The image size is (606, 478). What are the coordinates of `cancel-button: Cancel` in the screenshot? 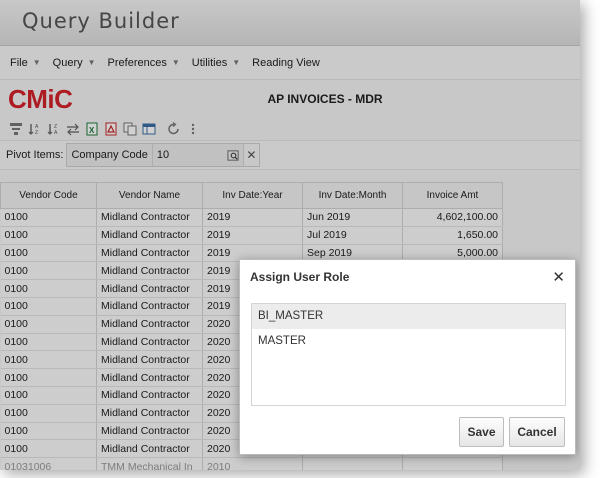 It's located at (537, 432).